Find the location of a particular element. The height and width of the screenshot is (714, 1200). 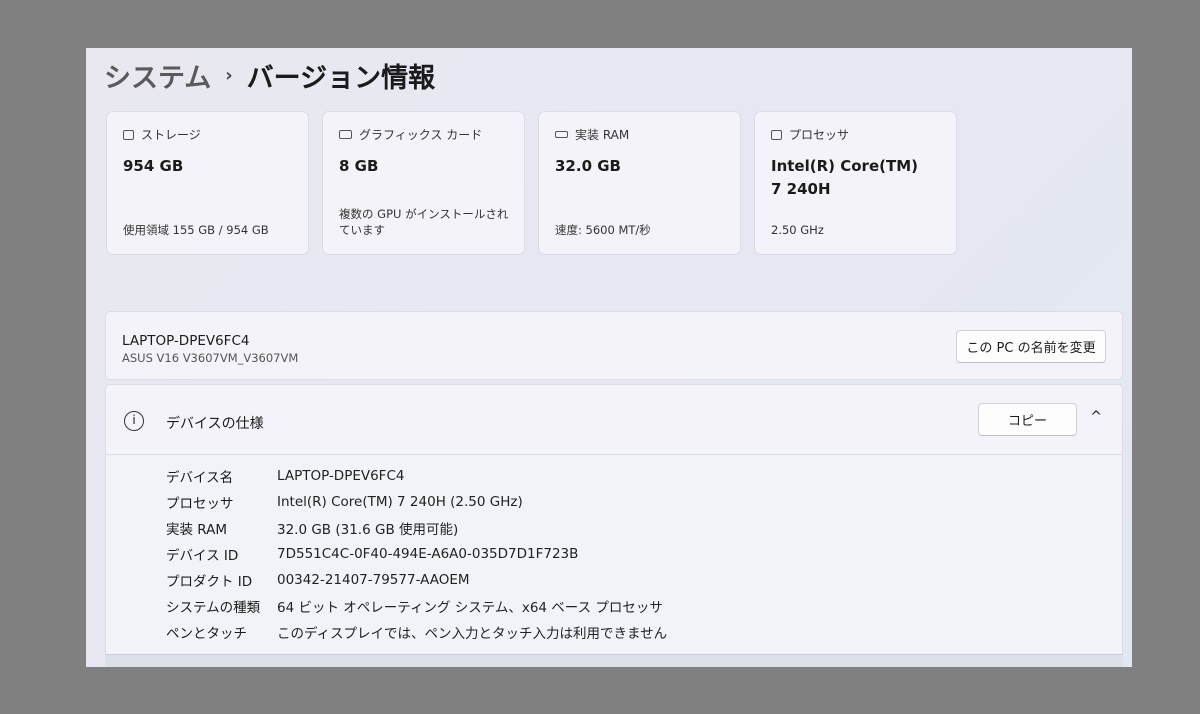

ram-icon is located at coordinates (561, 134).